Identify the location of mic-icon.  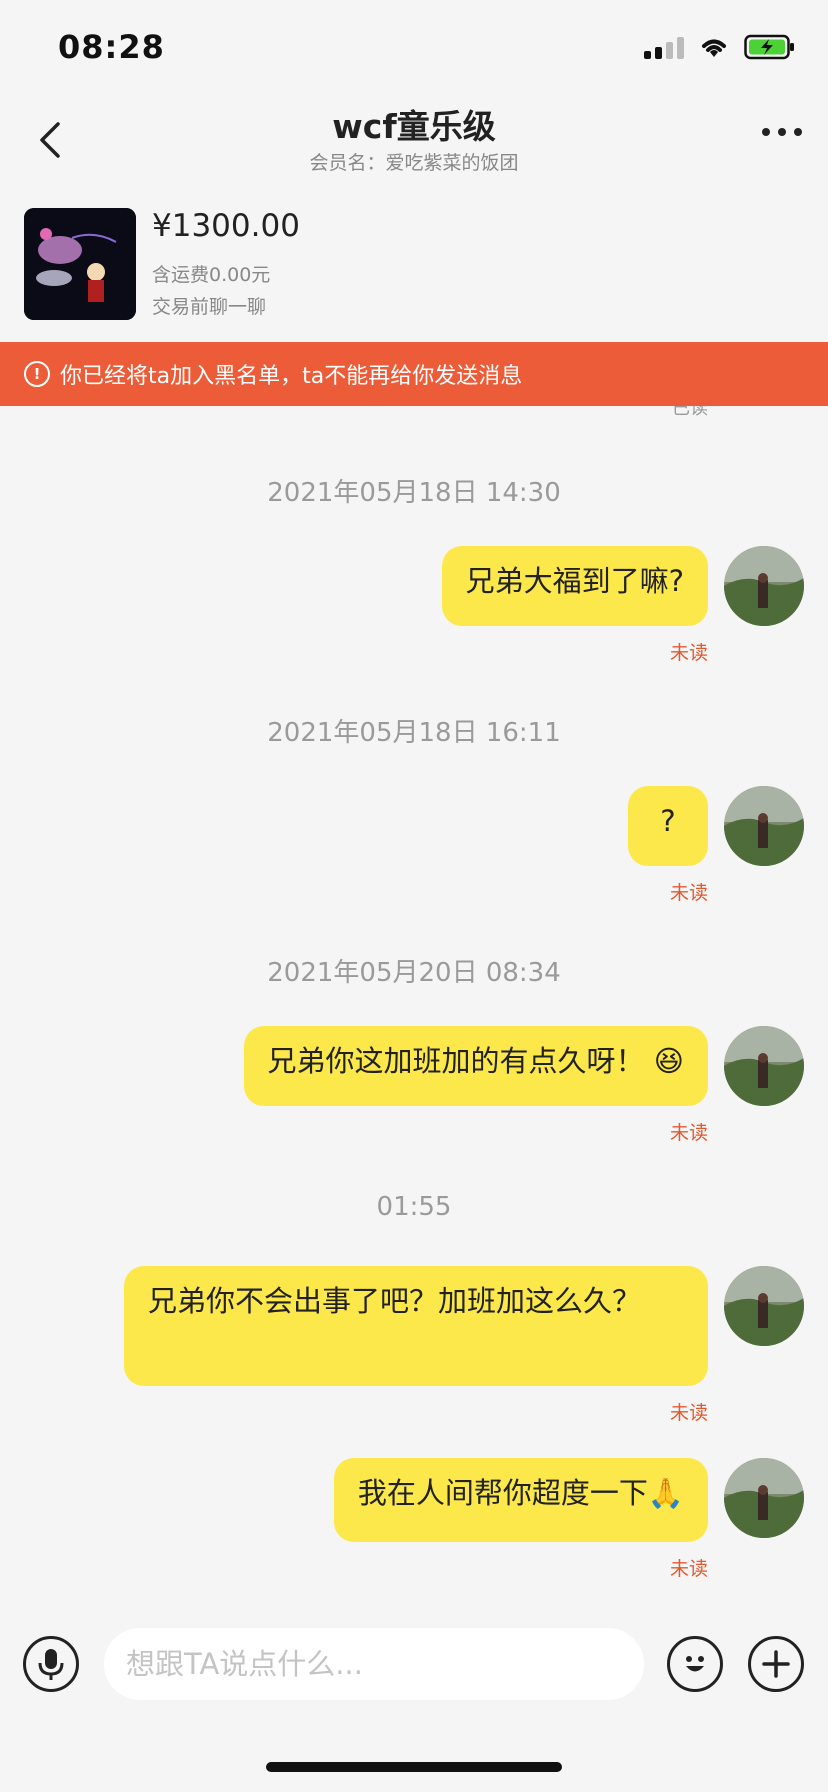
(51, 1664).